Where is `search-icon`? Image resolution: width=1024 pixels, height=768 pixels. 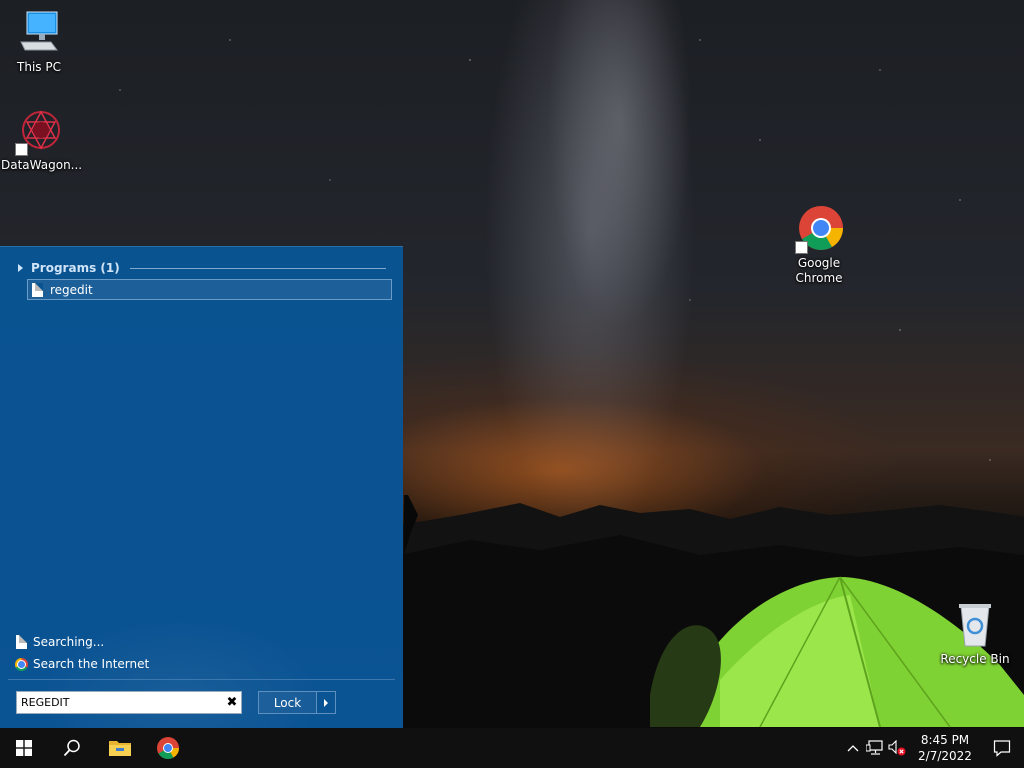 search-icon is located at coordinates (71, 748).